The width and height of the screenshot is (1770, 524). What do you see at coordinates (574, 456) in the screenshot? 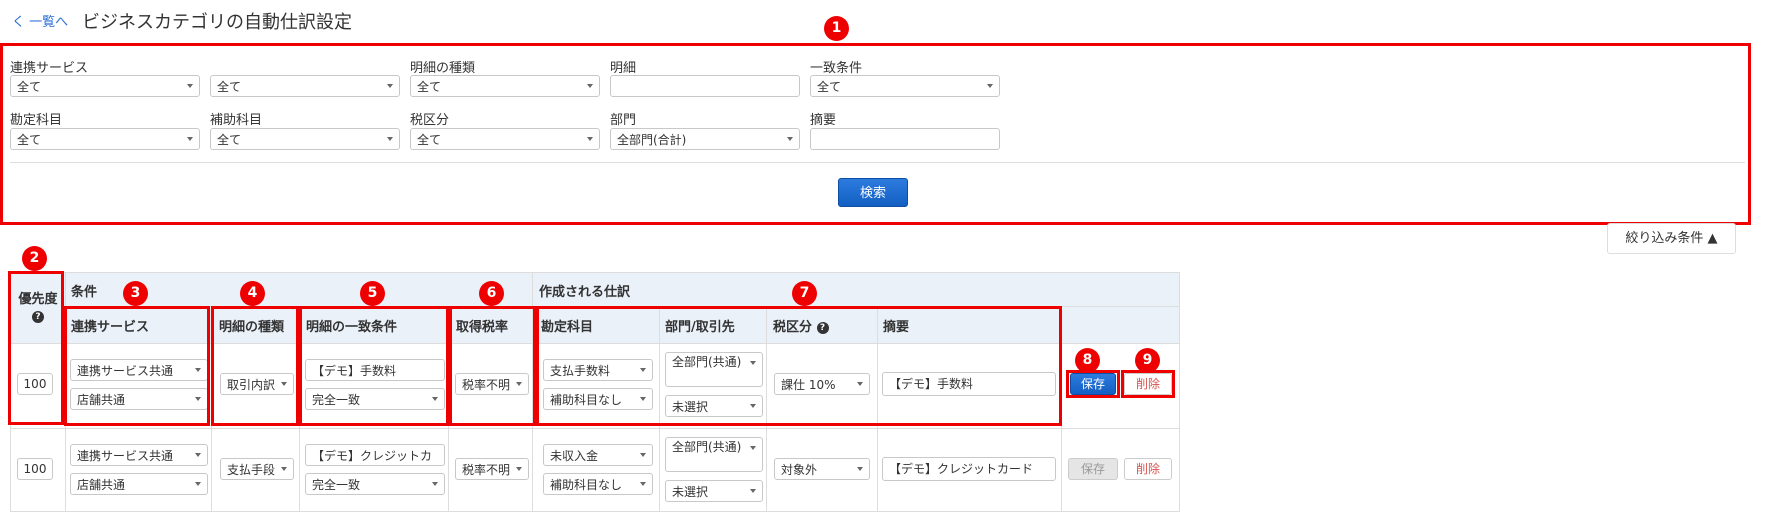
I see `account-value: 未収入金` at bounding box center [574, 456].